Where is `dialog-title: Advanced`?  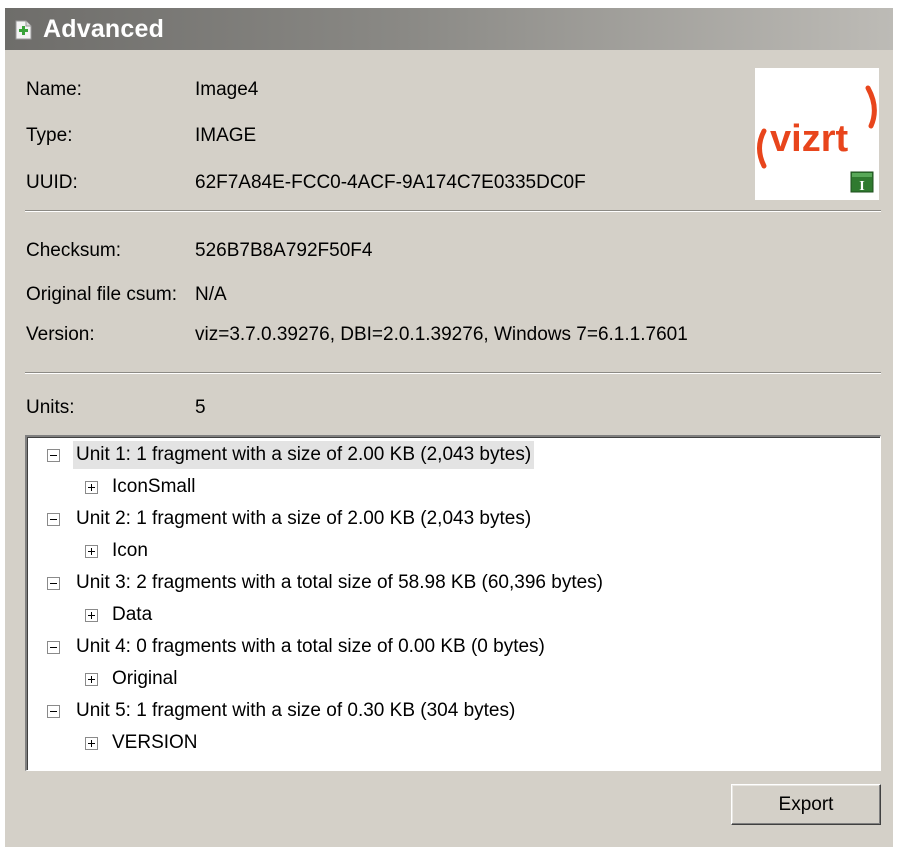
dialog-title: Advanced is located at coordinates (104, 29).